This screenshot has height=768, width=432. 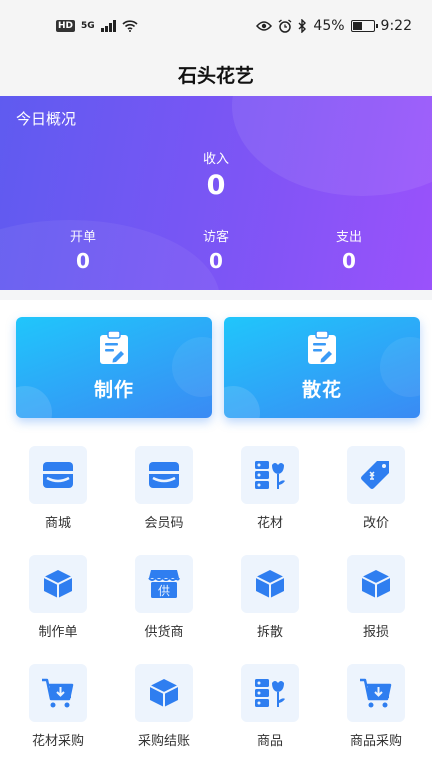 I want to click on stat-label: 开单, so click(x=82, y=237).